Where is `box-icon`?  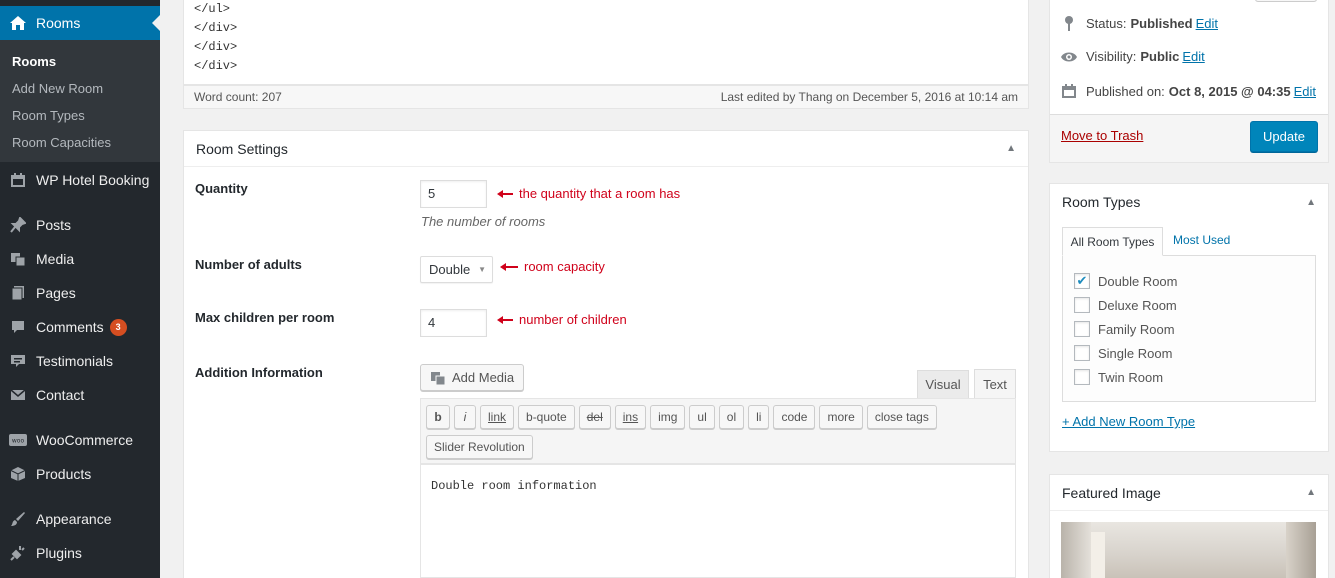 box-icon is located at coordinates (18, 474).